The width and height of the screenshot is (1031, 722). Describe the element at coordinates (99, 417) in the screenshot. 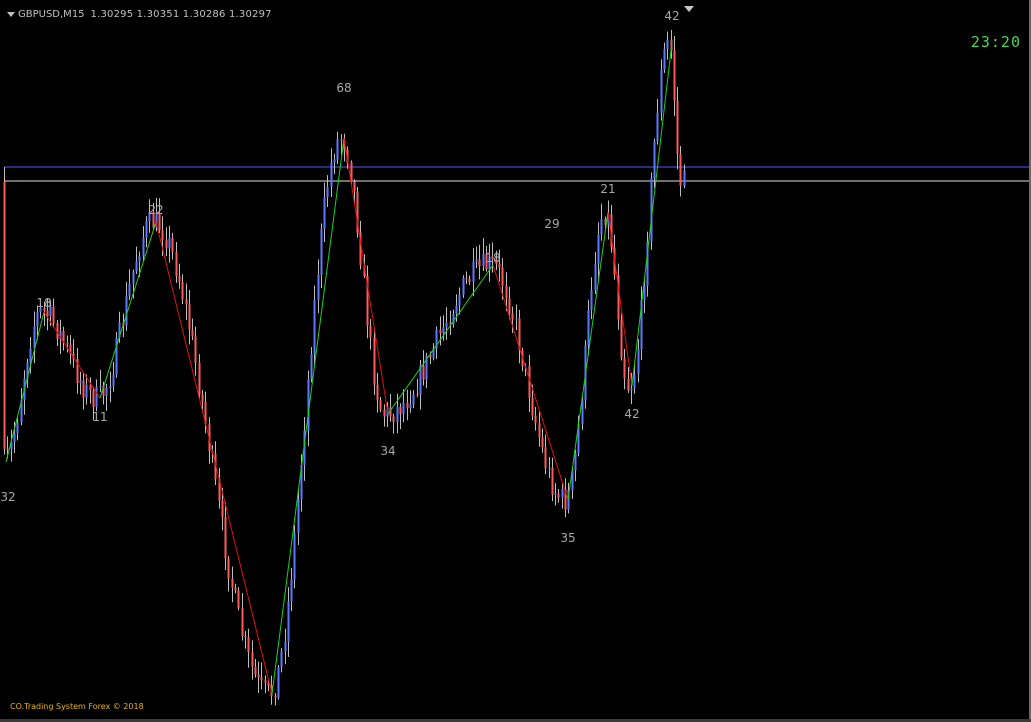

I see `swing-label: 11` at that location.